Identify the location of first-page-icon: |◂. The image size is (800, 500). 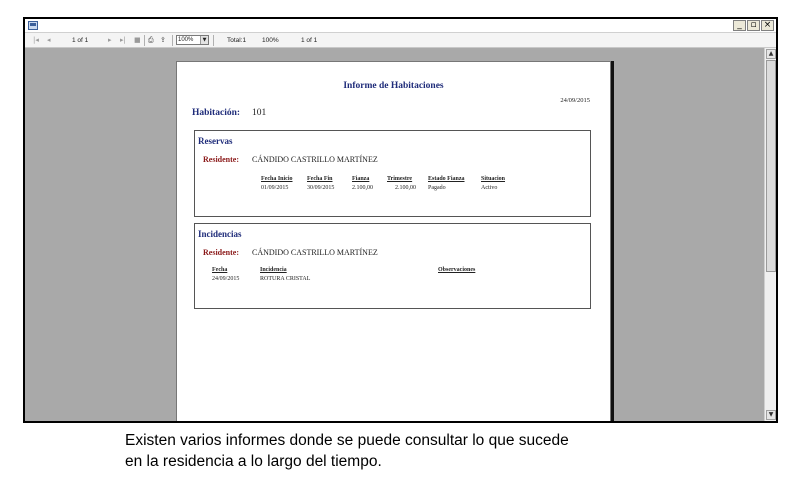
(36, 40).